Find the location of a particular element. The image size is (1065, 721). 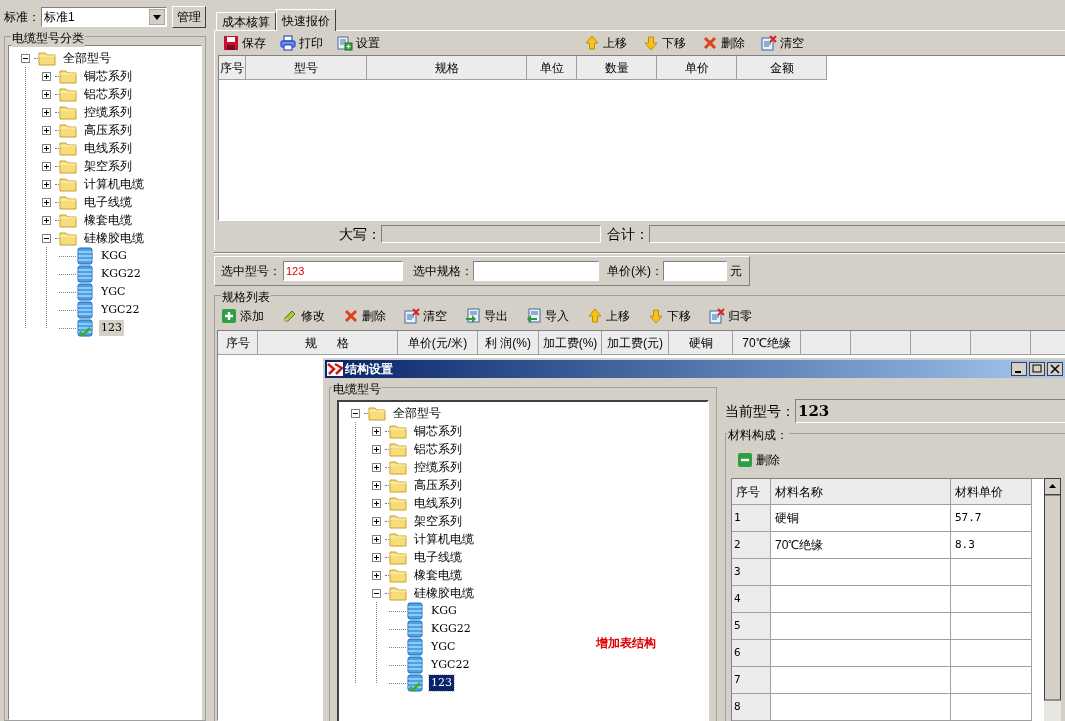

uppercase-label: 大写： is located at coordinates (360, 234).